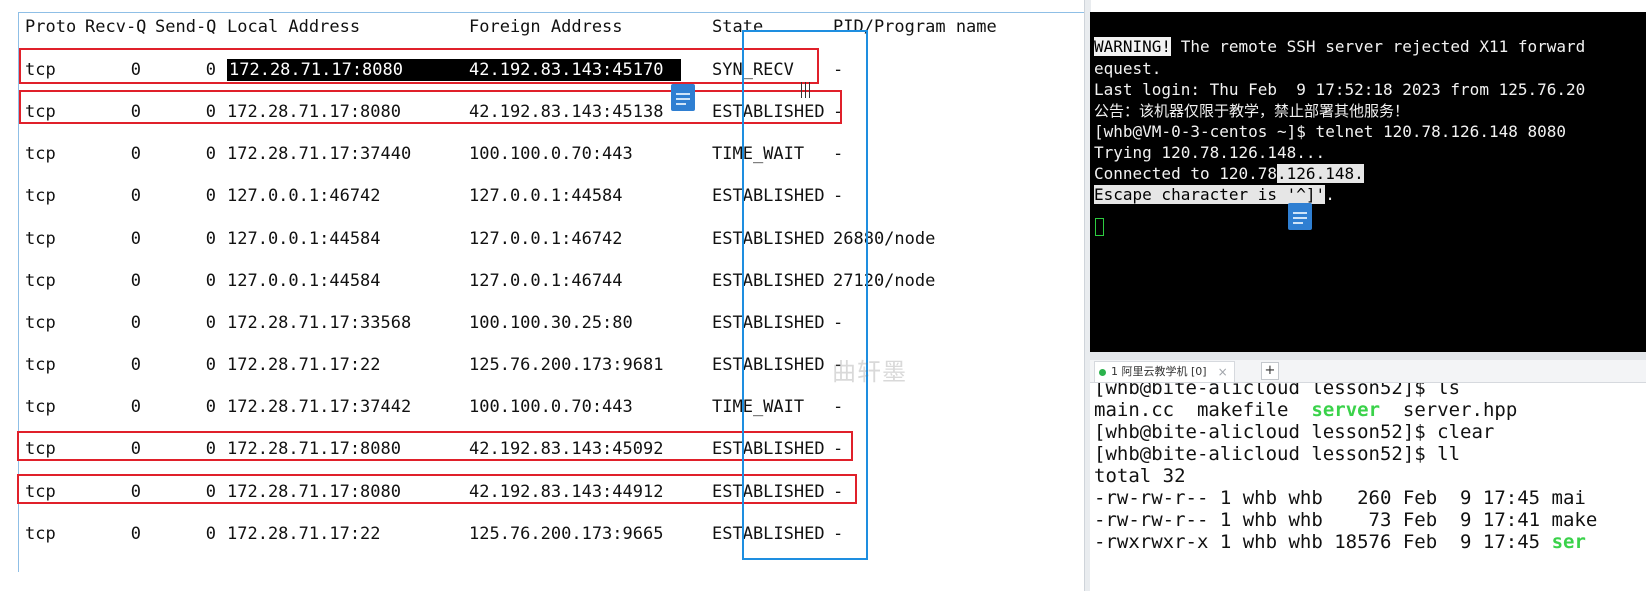 This screenshot has height=591, width=1646. I want to click on selected-text: Escape character is '^]', so click(1210, 194).